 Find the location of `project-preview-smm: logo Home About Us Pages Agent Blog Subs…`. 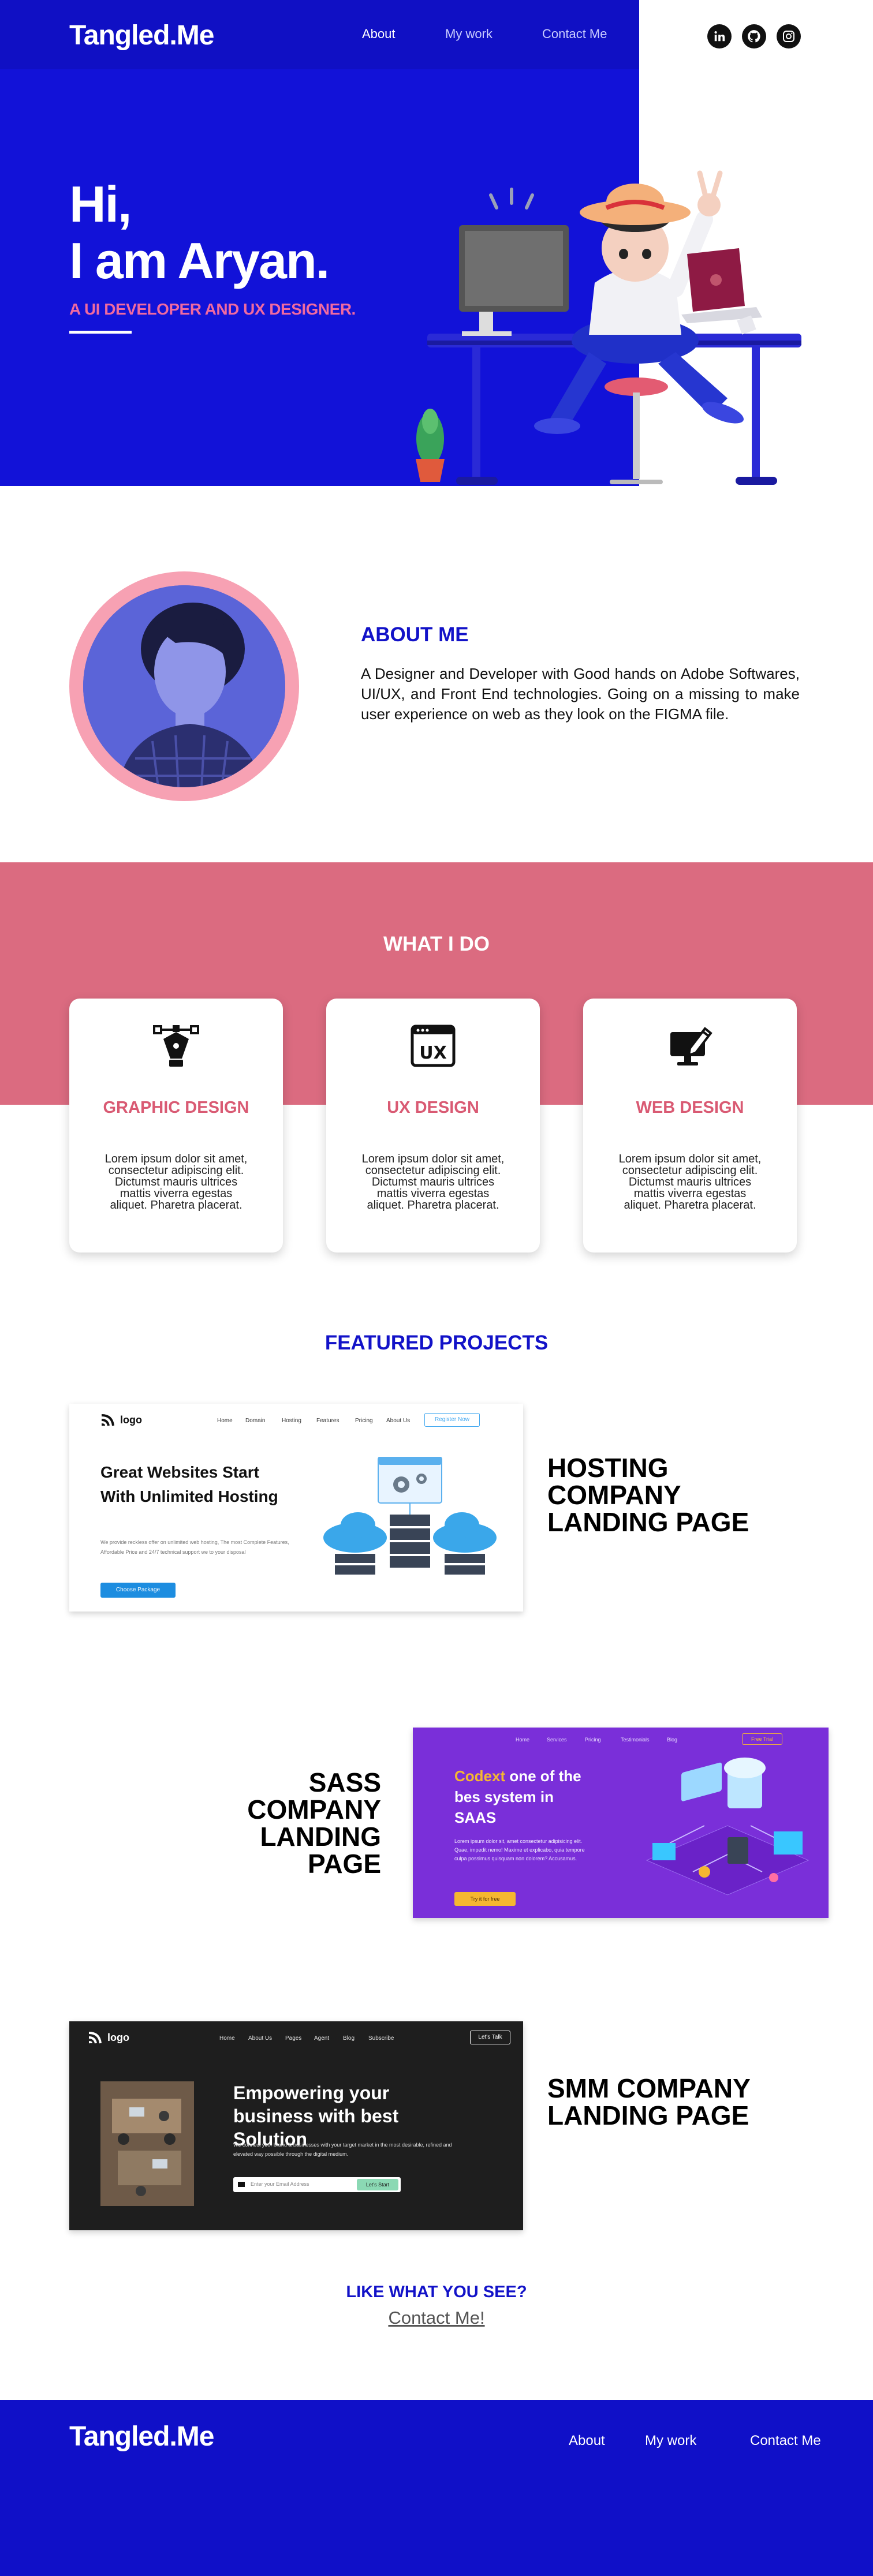

project-preview-smm: logo Home About Us Pages Agent Blog Subs… is located at coordinates (296, 2125).